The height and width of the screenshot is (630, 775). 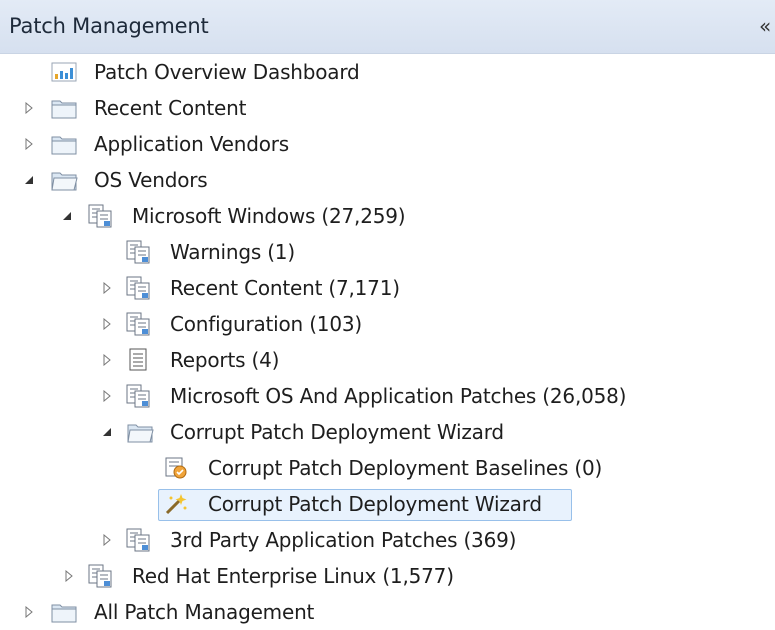 I want to click on panel-title: Patch Management, so click(x=109, y=26).